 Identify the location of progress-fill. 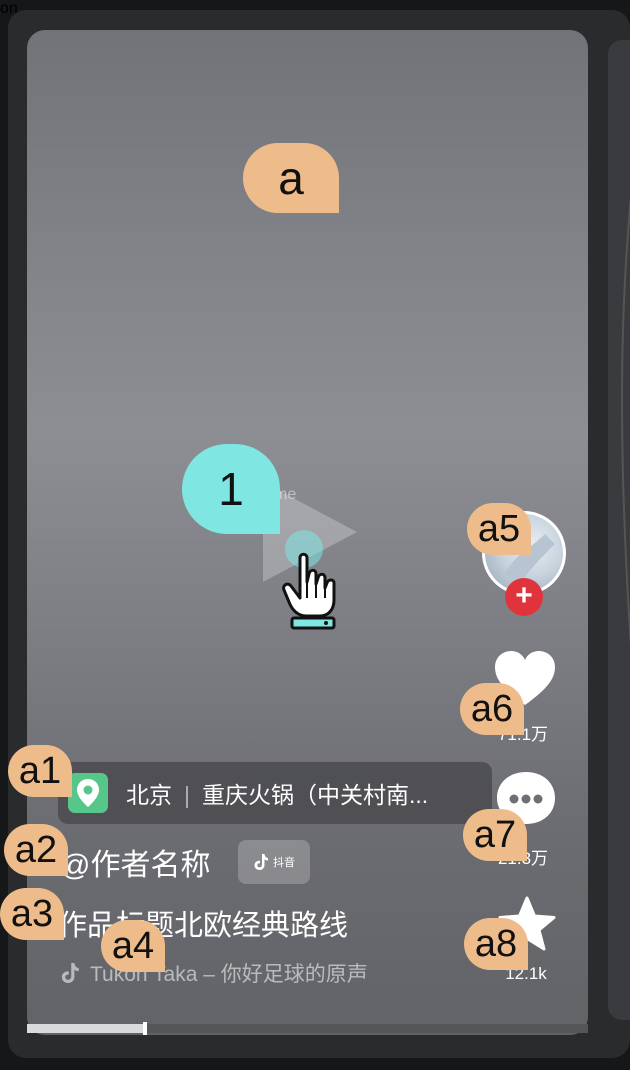
(86, 1028).